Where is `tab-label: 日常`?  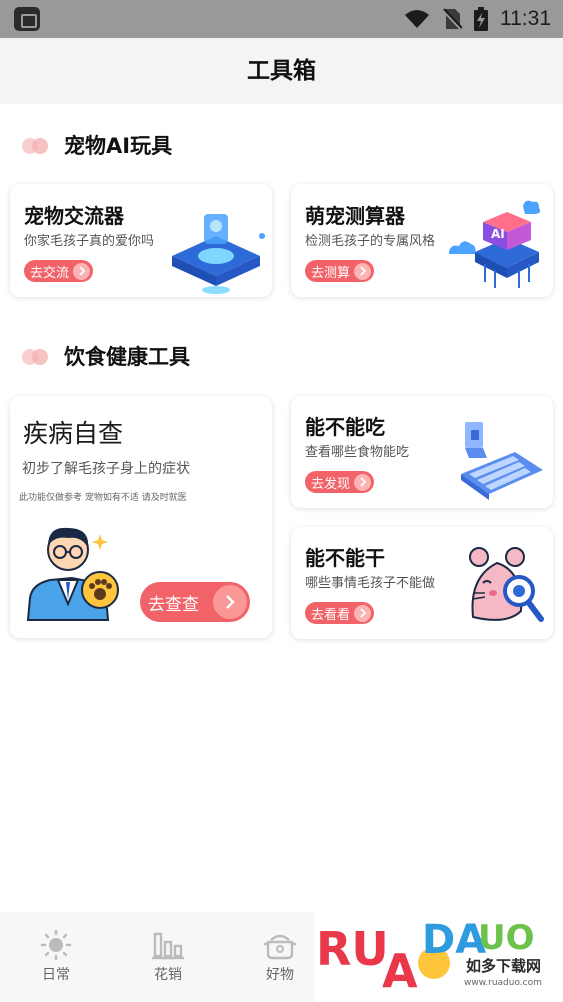
tab-label: 日常 is located at coordinates (56, 975).